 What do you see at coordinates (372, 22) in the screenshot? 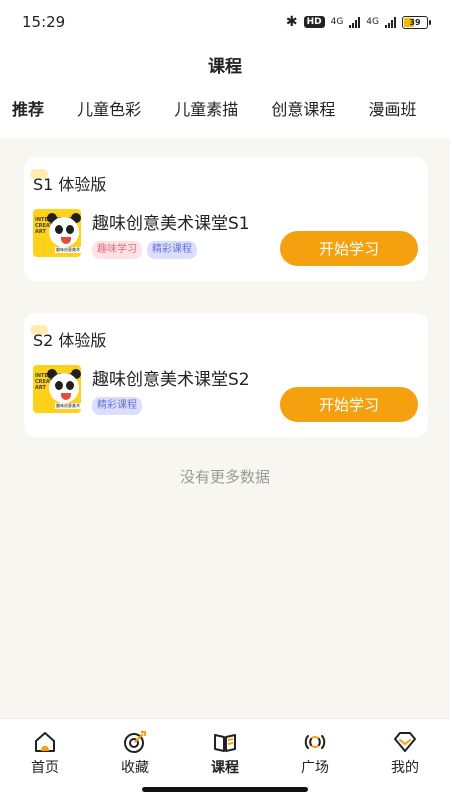
I see `network-label-2: 4G` at bounding box center [372, 22].